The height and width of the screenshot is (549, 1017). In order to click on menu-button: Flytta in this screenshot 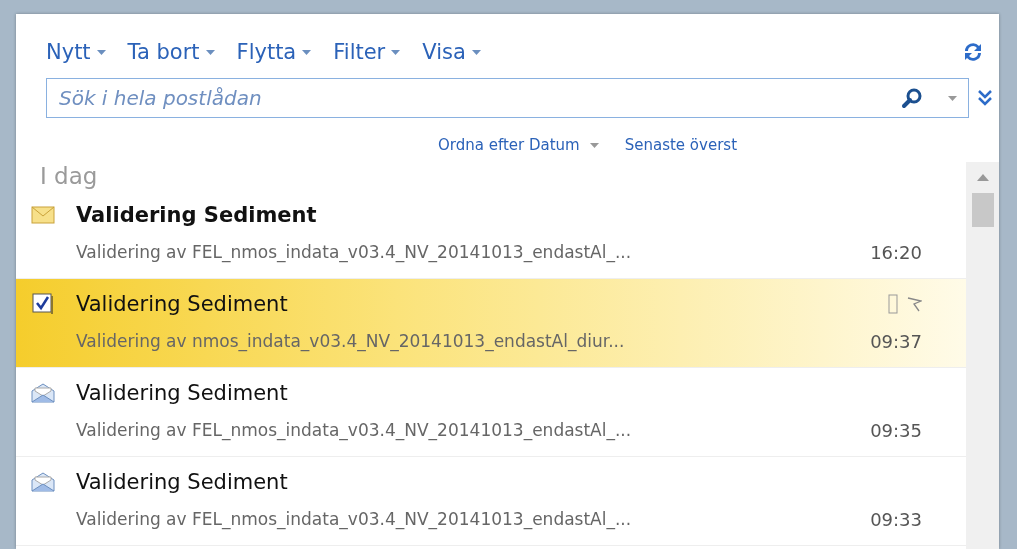, I will do `click(274, 52)`.